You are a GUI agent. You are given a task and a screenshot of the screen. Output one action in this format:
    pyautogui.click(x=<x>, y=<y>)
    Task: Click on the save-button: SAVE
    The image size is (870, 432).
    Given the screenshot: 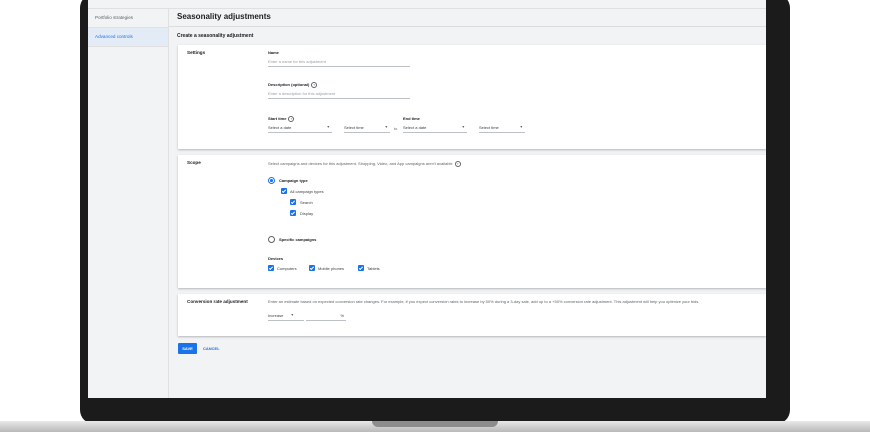 What is the action you would take?
    pyautogui.click(x=187, y=348)
    